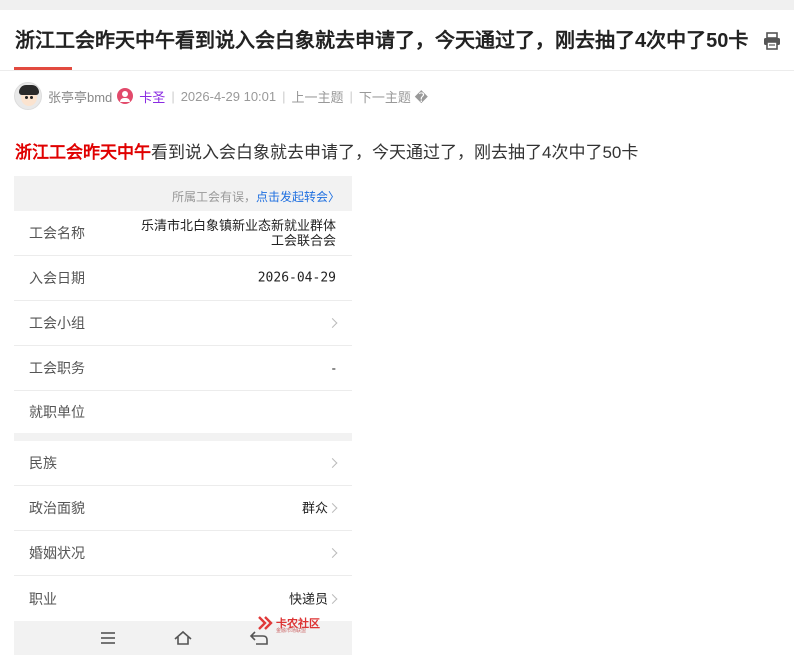 The height and width of the screenshot is (655, 794). I want to click on row-ethnicity: 民族, so click(183, 463).